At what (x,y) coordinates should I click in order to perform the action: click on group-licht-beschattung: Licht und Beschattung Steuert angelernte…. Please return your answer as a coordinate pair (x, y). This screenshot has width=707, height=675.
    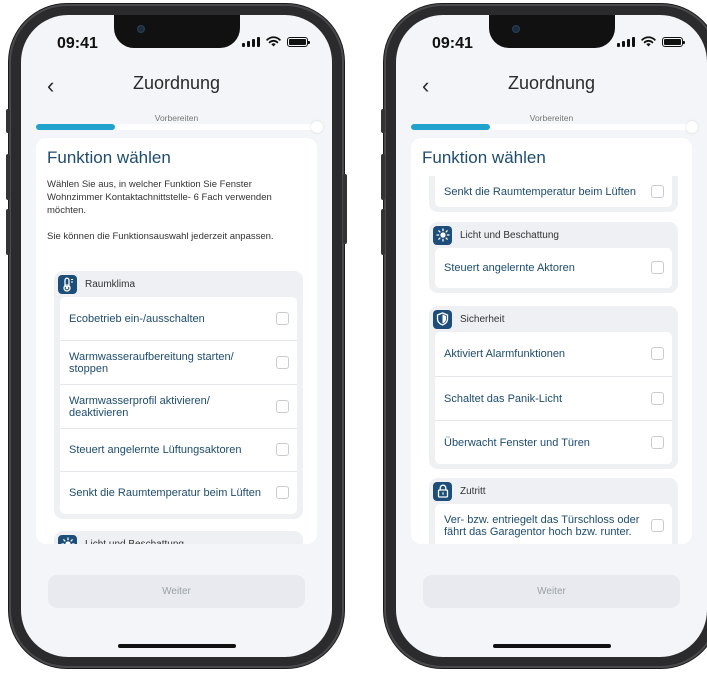
    Looking at the image, I should click on (553, 257).